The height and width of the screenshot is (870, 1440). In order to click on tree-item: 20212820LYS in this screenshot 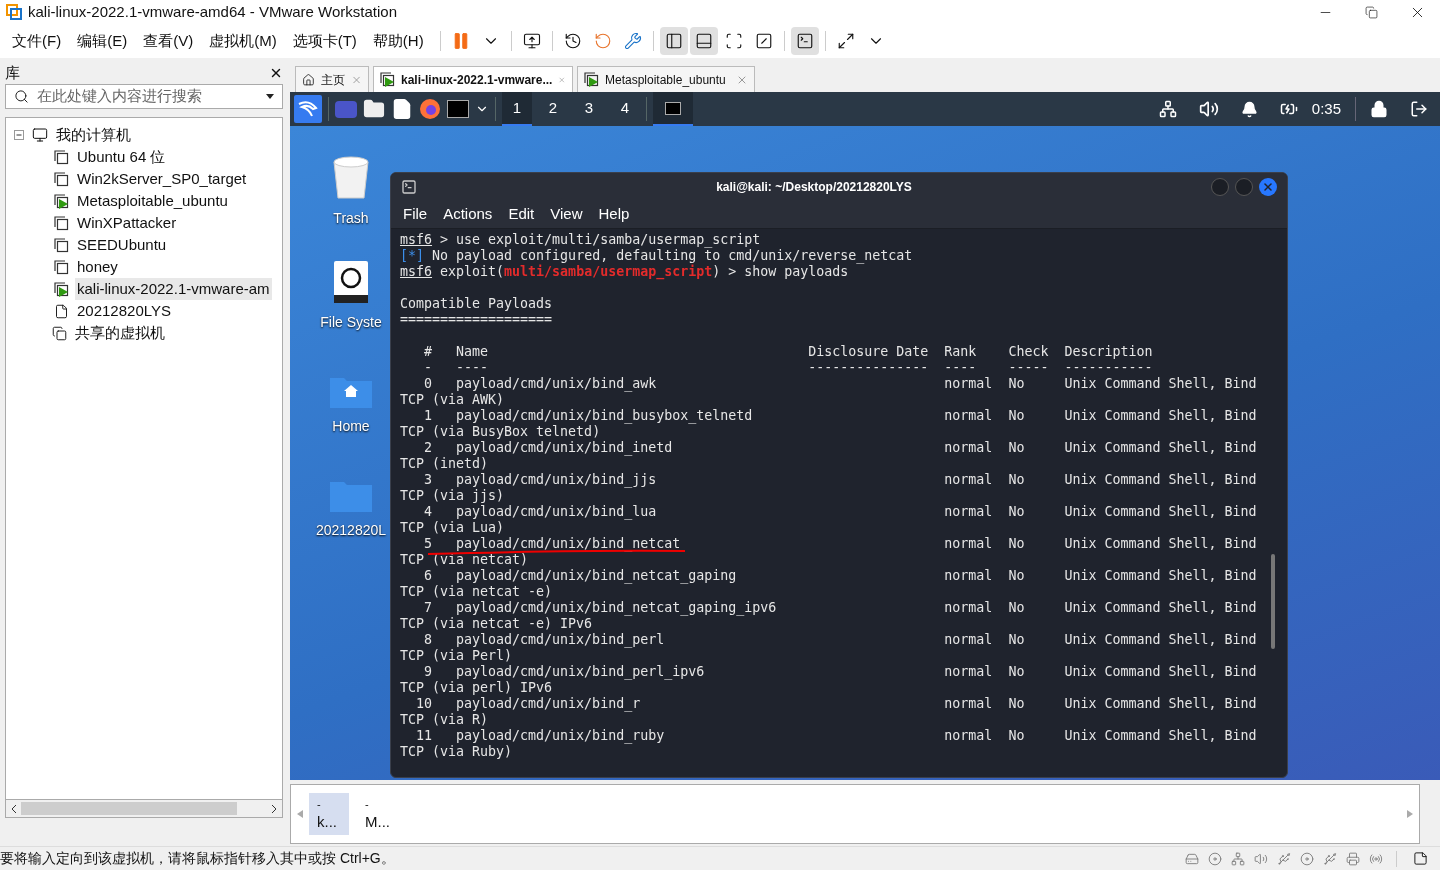, I will do `click(124, 311)`.